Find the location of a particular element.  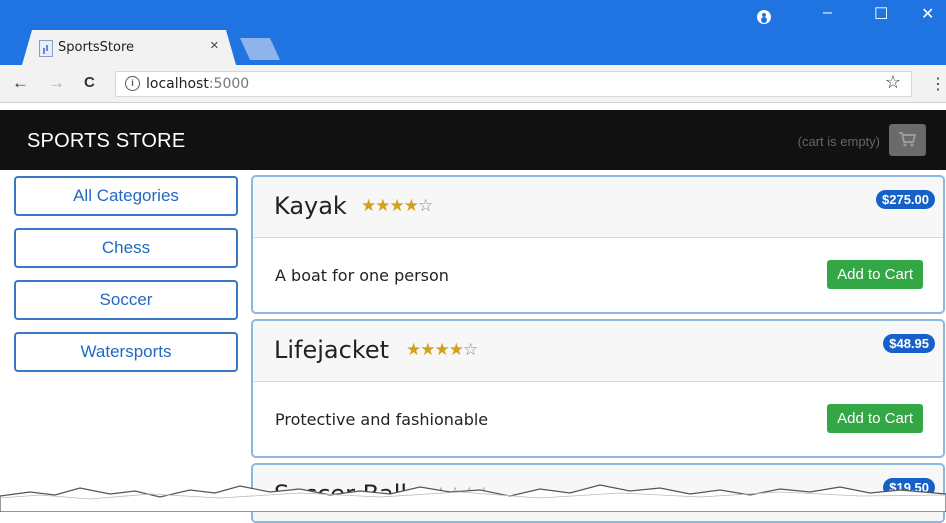

url-text: localhost:5000 is located at coordinates (197, 84).